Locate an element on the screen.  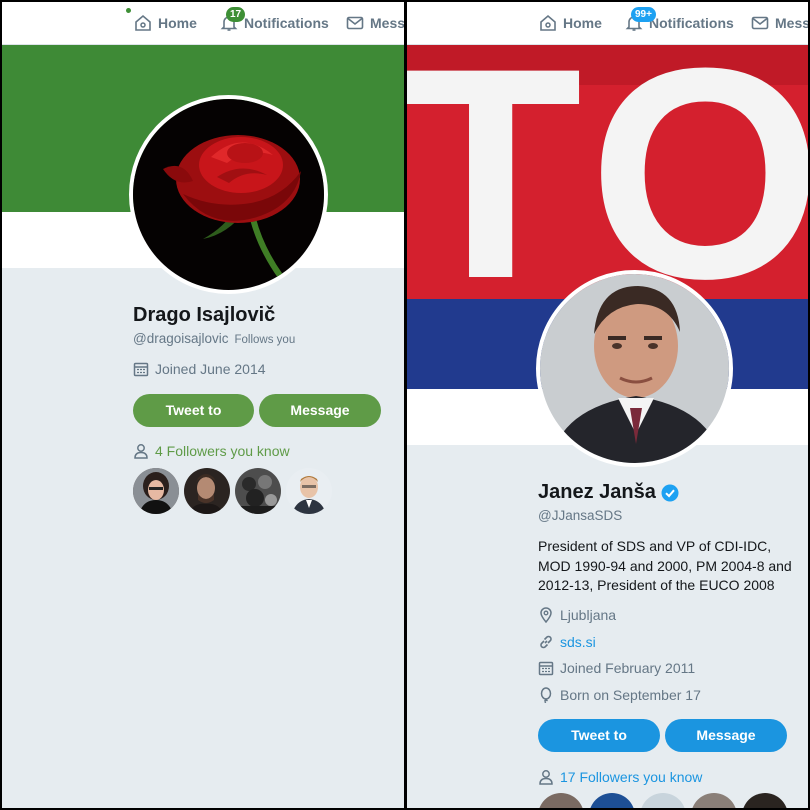
nav-notifications: 99+ Notifications is located at coordinates (679, 19).